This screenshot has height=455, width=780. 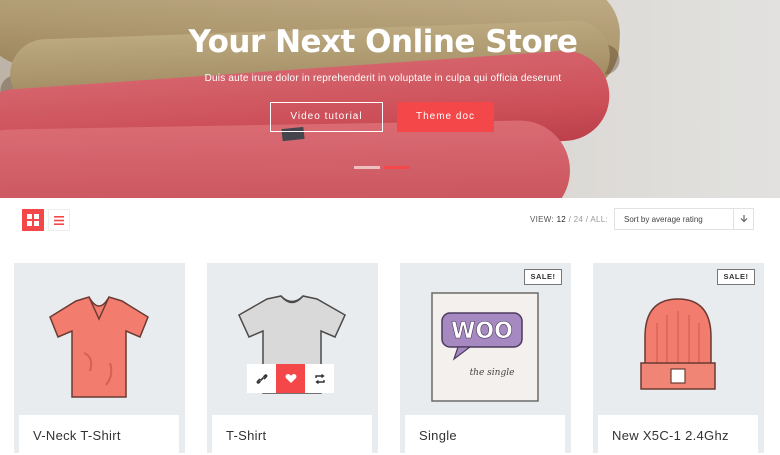 What do you see at coordinates (292, 435) in the screenshot?
I see `product-title-box: T-Shirt` at bounding box center [292, 435].